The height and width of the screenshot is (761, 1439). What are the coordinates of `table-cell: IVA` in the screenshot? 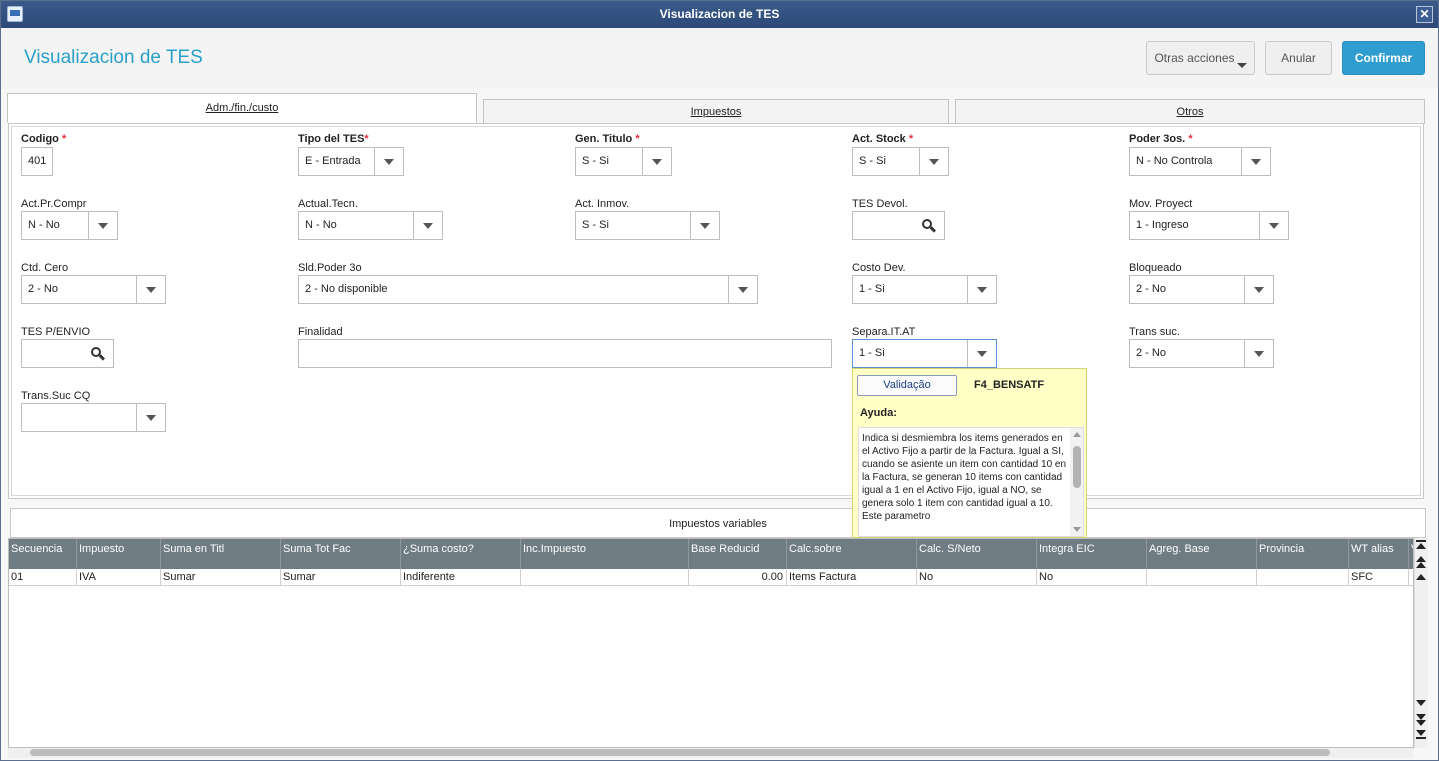 It's located at (119, 577).